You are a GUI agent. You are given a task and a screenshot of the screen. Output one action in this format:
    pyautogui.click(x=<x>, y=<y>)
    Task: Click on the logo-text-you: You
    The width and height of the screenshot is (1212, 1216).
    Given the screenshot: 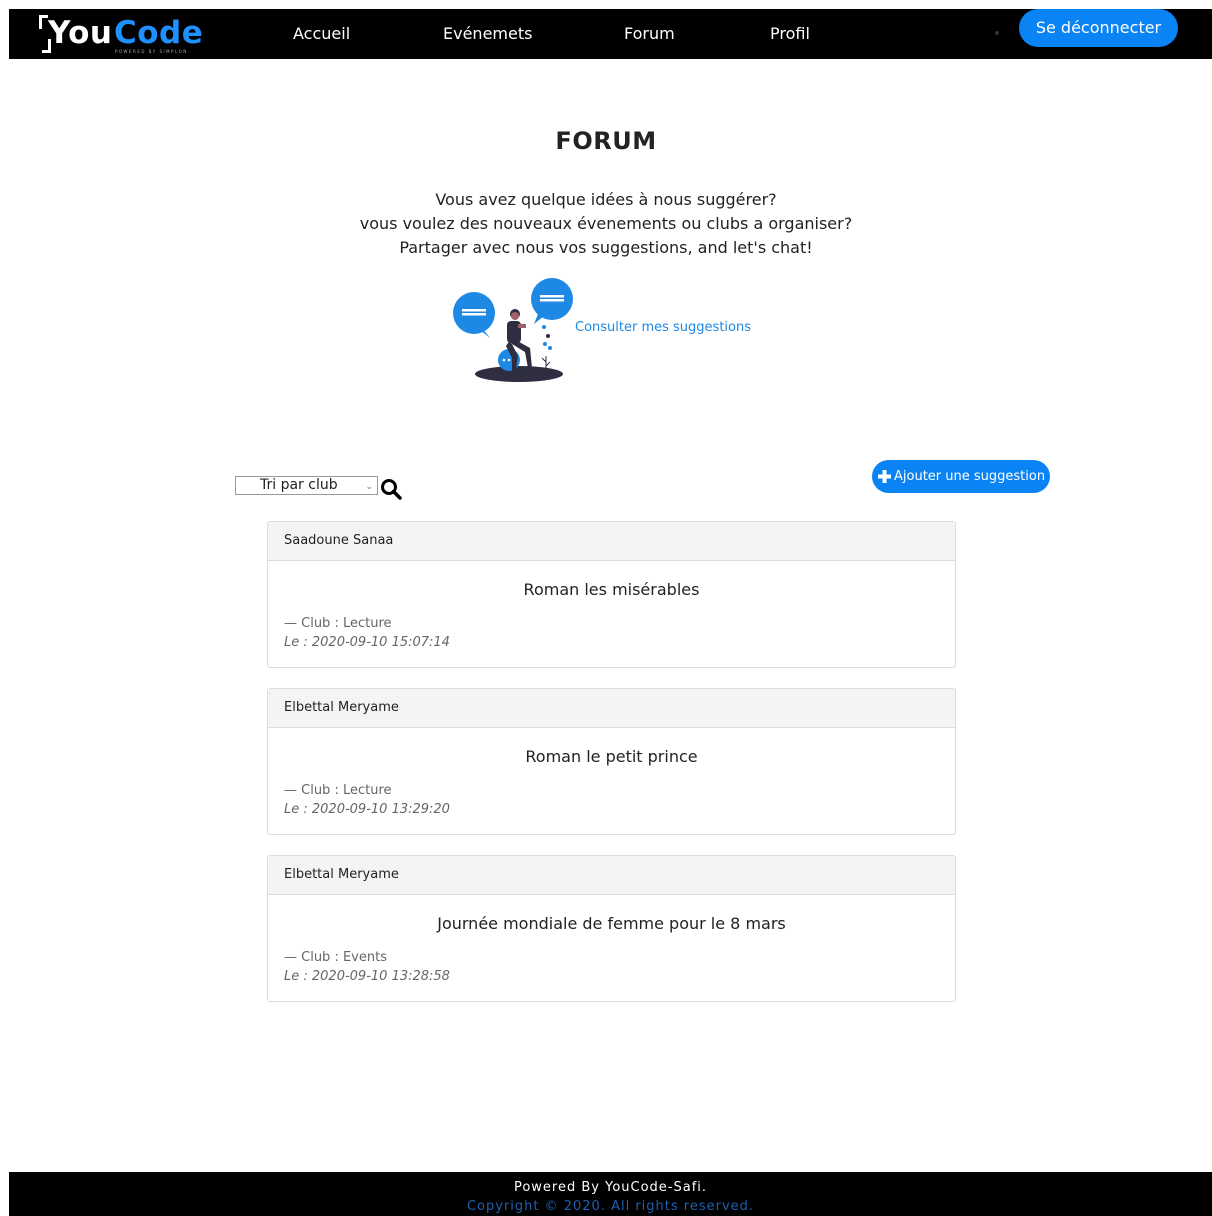 What is the action you would take?
    pyautogui.click(x=80, y=33)
    